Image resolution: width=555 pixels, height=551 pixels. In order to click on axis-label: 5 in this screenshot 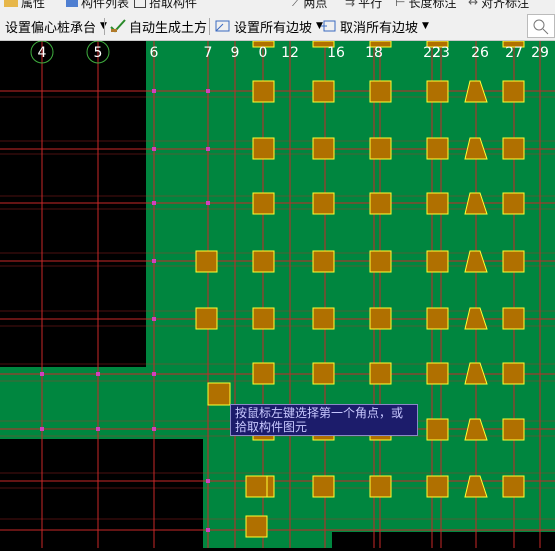, I will do `click(98, 53)`.